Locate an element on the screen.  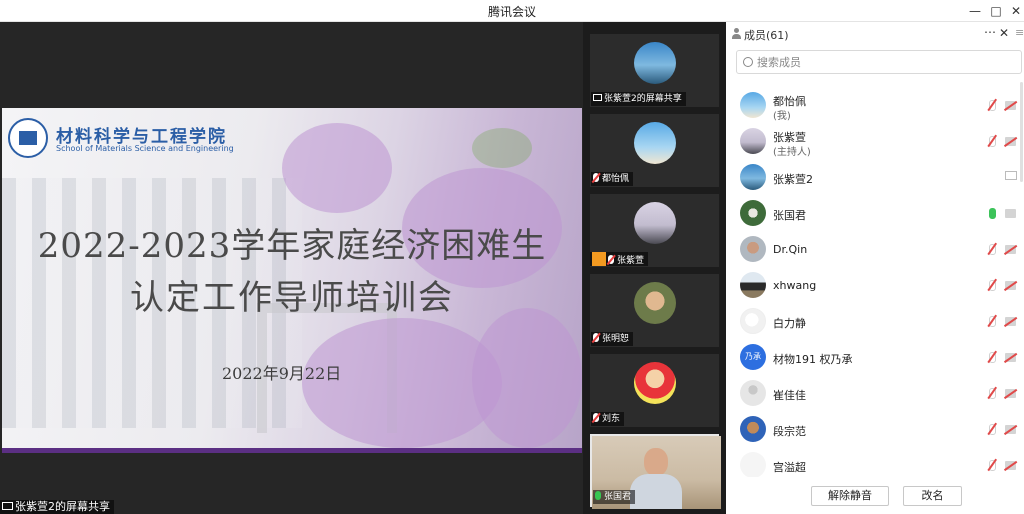
member-row: 白力静 is located at coordinates (875, 321).